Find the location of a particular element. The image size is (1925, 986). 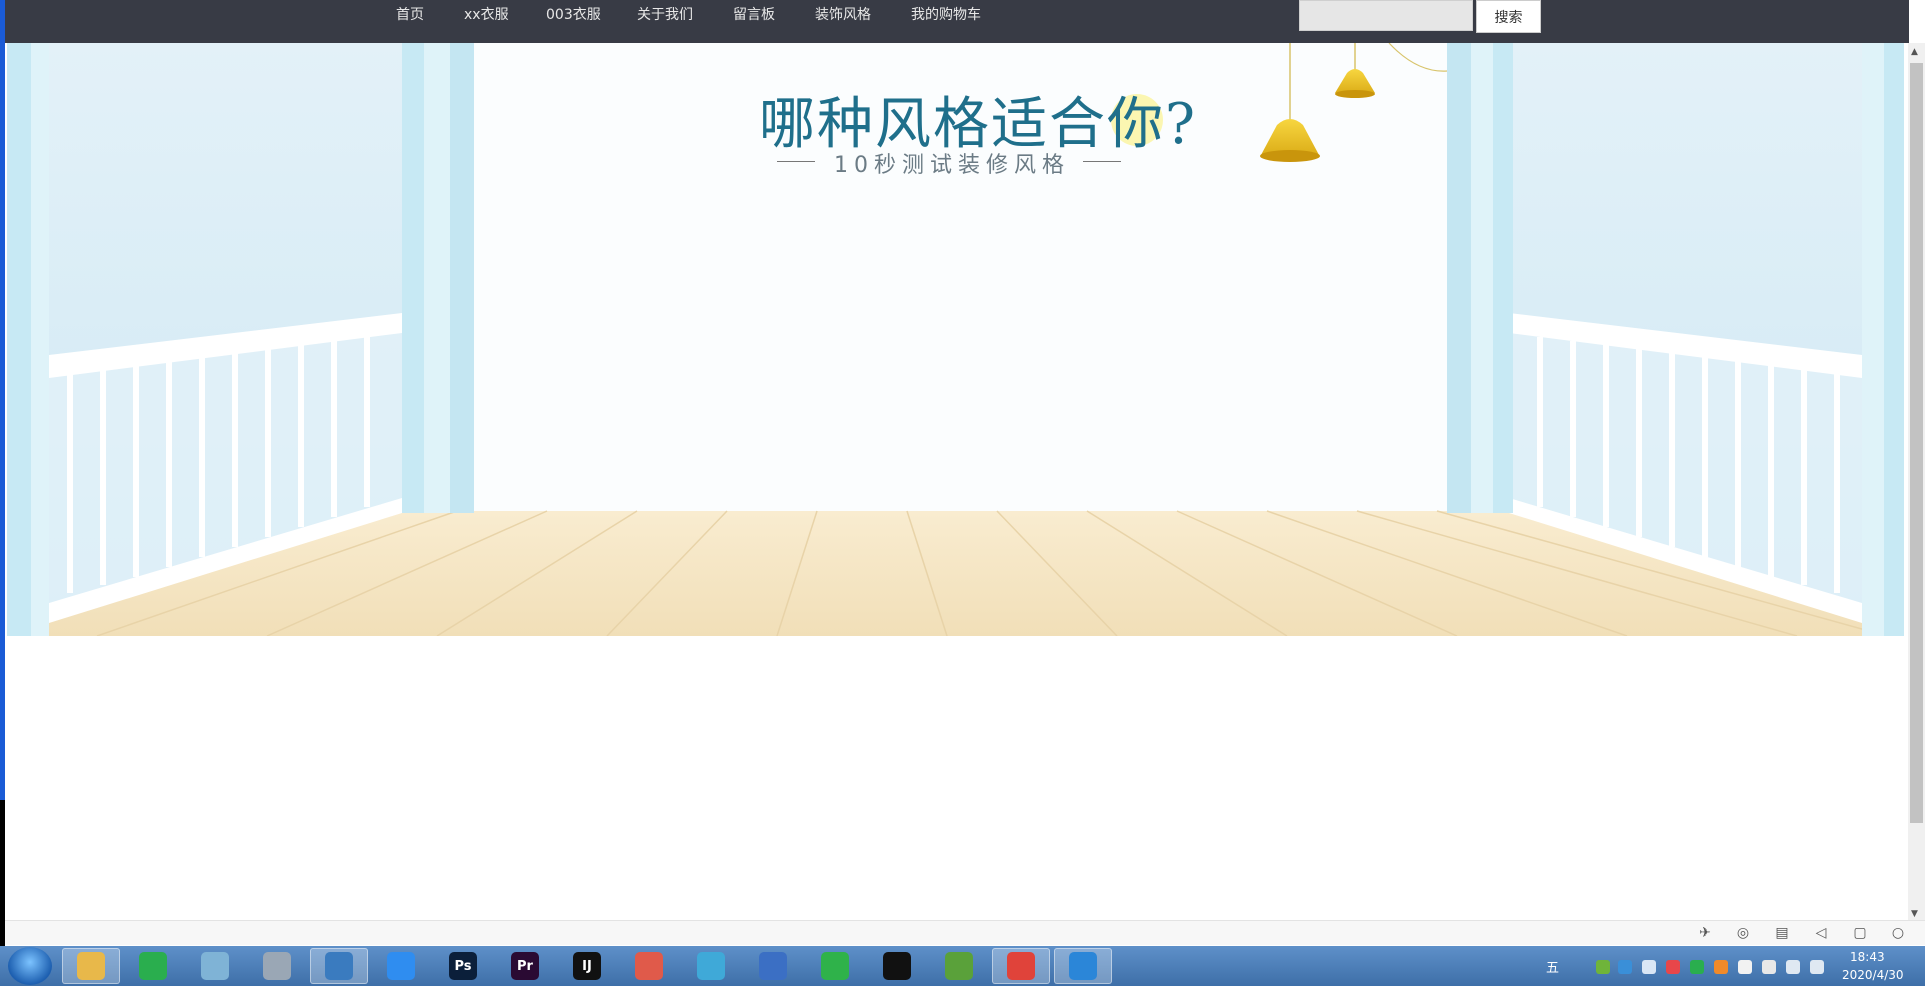

taskbar-app-network-tool is located at coordinates (773, 966).